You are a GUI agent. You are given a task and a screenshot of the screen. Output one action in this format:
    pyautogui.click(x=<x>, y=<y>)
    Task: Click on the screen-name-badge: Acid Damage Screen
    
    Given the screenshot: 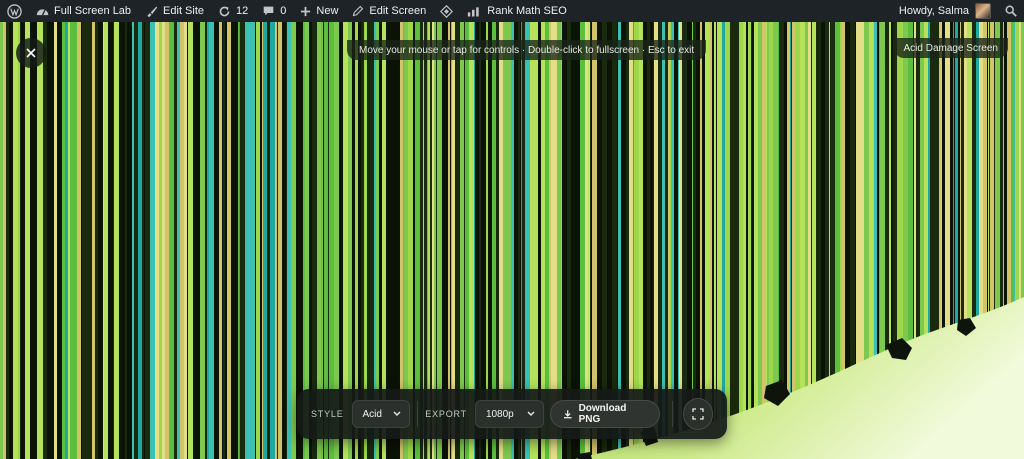 What is the action you would take?
    pyautogui.click(x=950, y=48)
    